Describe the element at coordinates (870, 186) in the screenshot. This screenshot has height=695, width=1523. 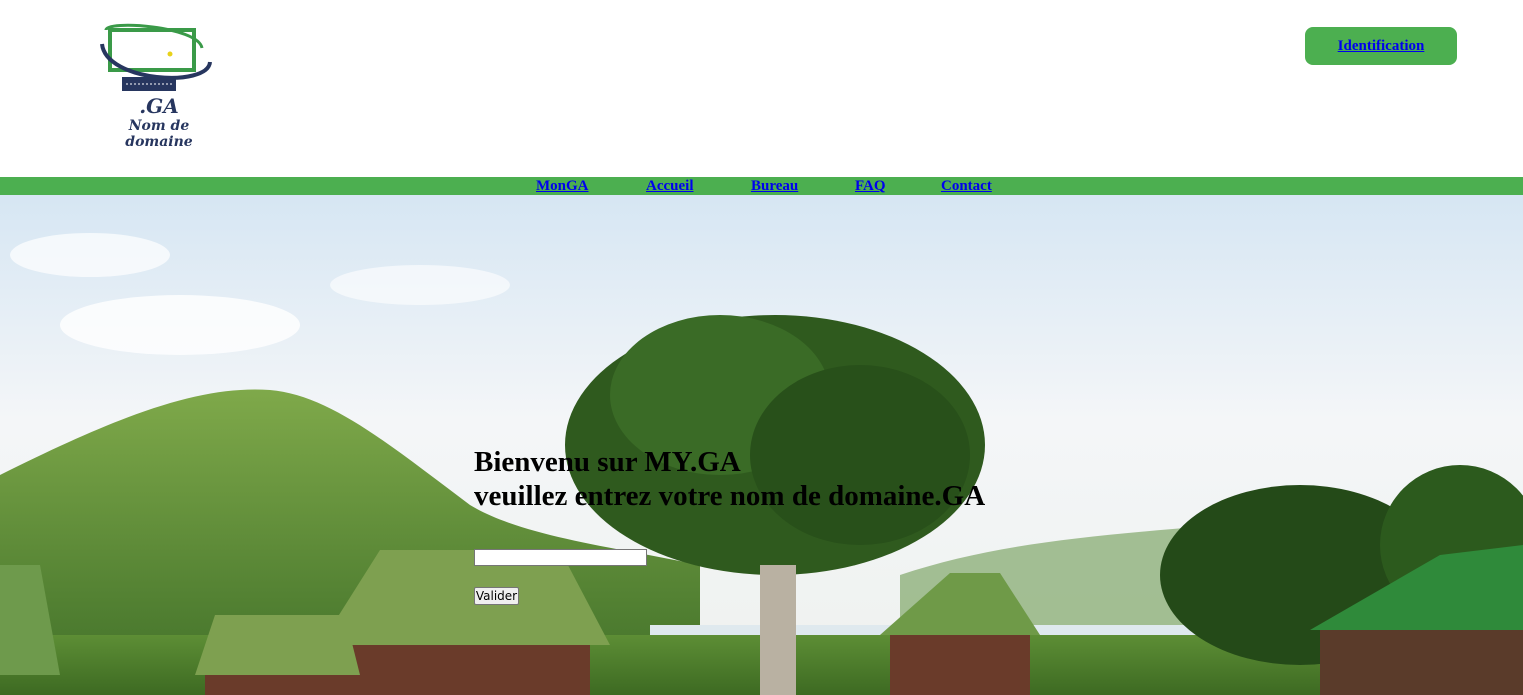
I see `nav-item-faq: FAQ` at that location.